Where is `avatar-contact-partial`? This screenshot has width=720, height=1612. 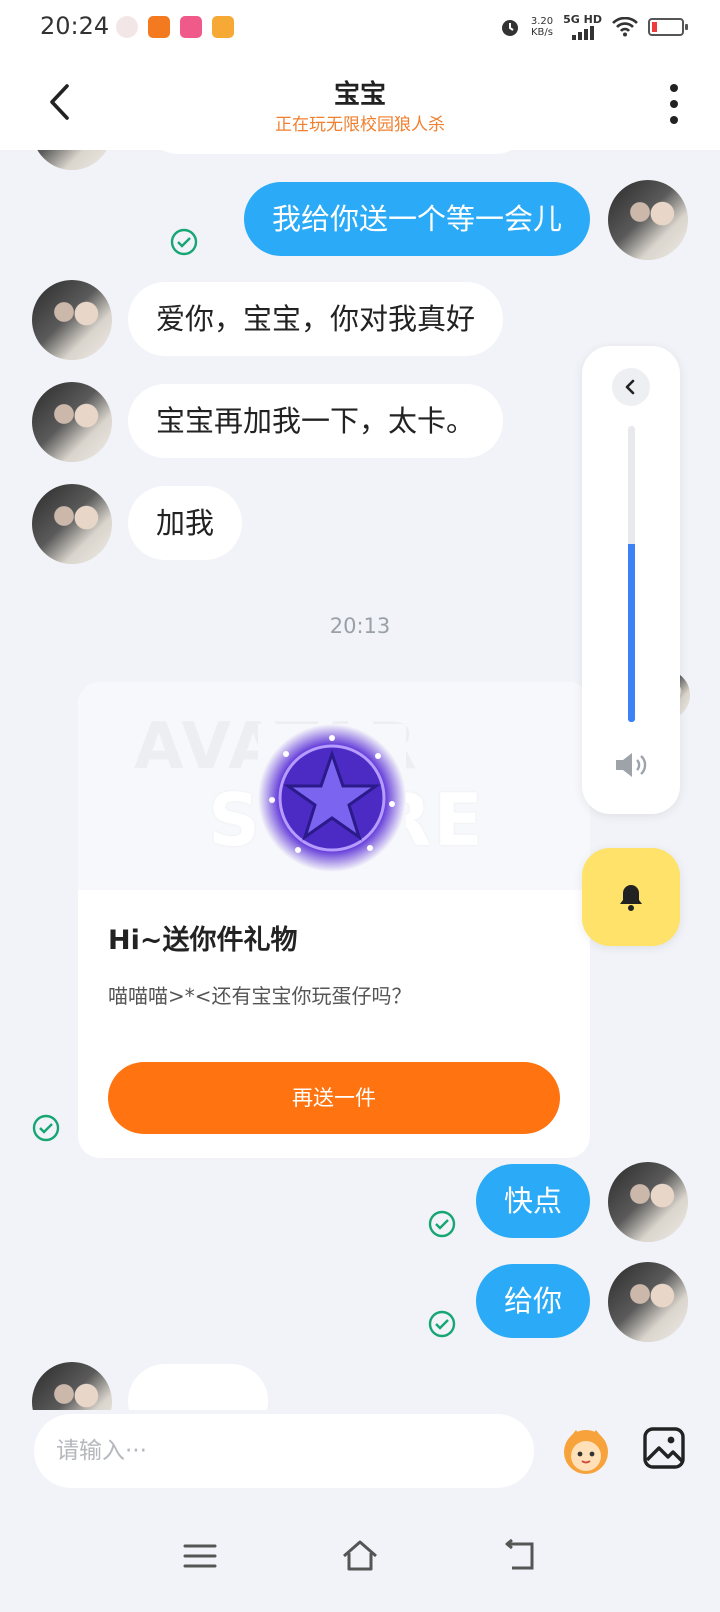
avatar-contact-partial is located at coordinates (72, 1386).